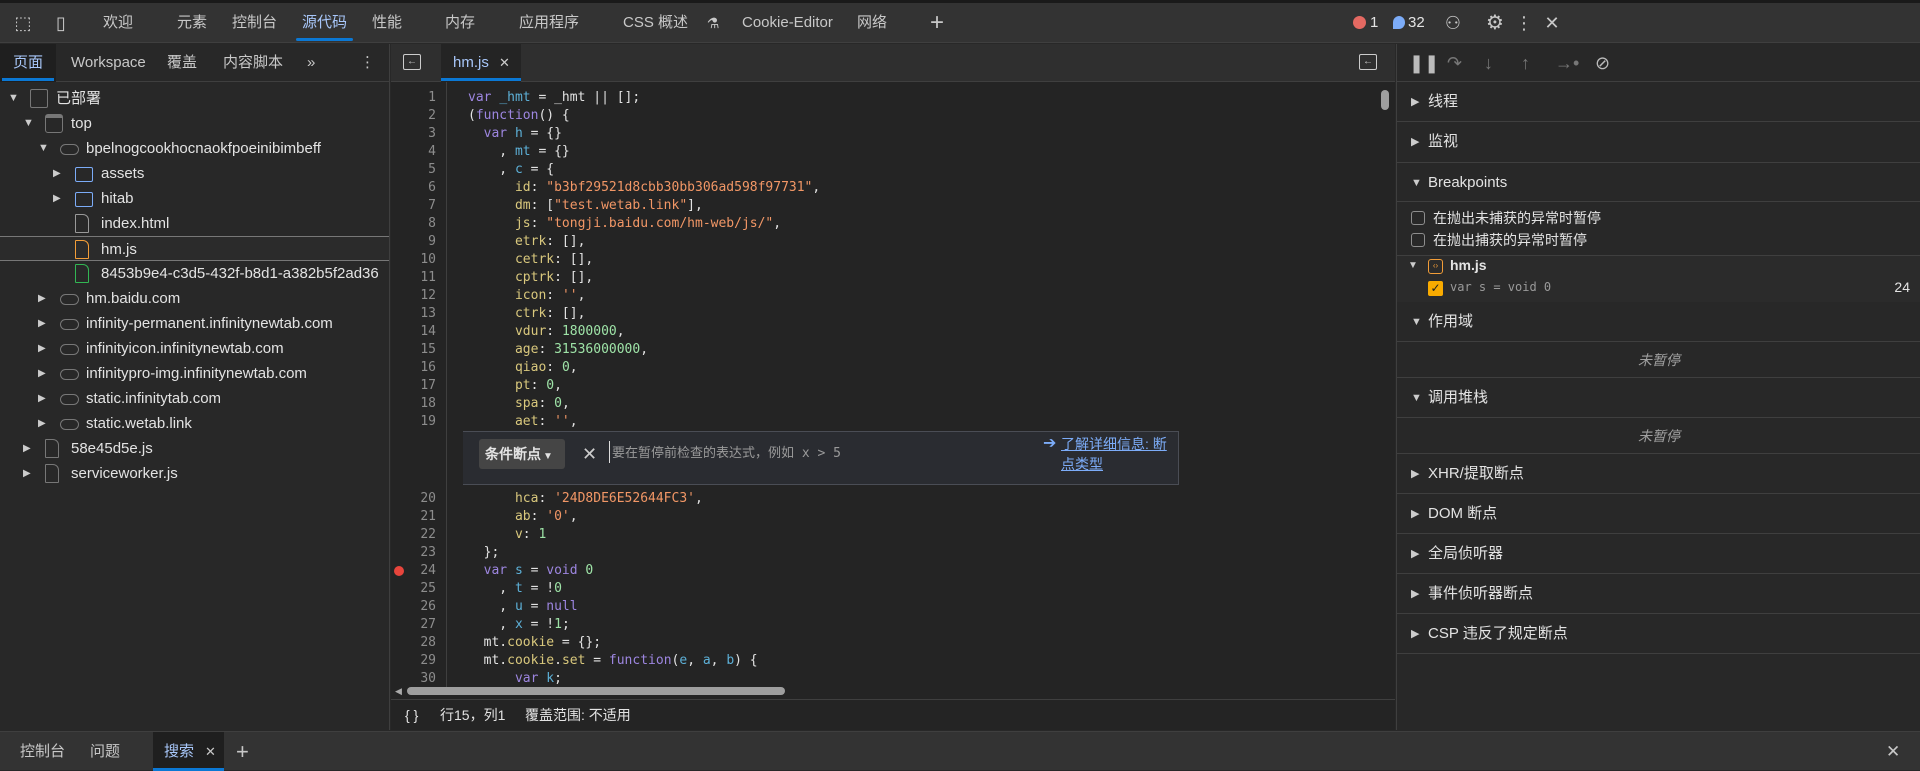 The image size is (1920, 771). Describe the element at coordinates (242, 751) in the screenshot. I see `add-drawer-tab-icon: +` at that location.